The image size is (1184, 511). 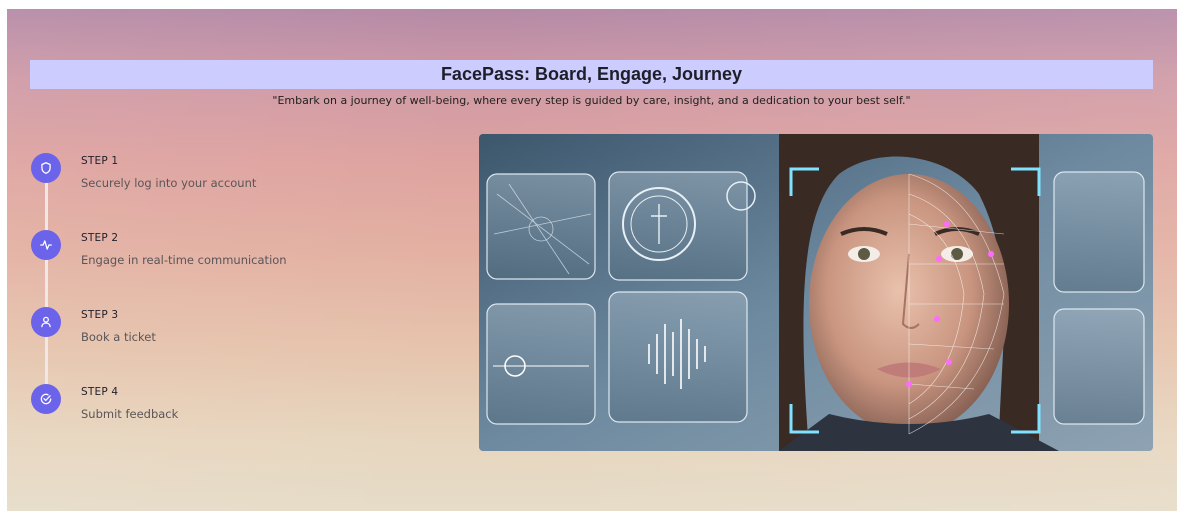 What do you see at coordinates (100, 161) in the screenshot?
I see `step-1-label: STEP 1` at bounding box center [100, 161].